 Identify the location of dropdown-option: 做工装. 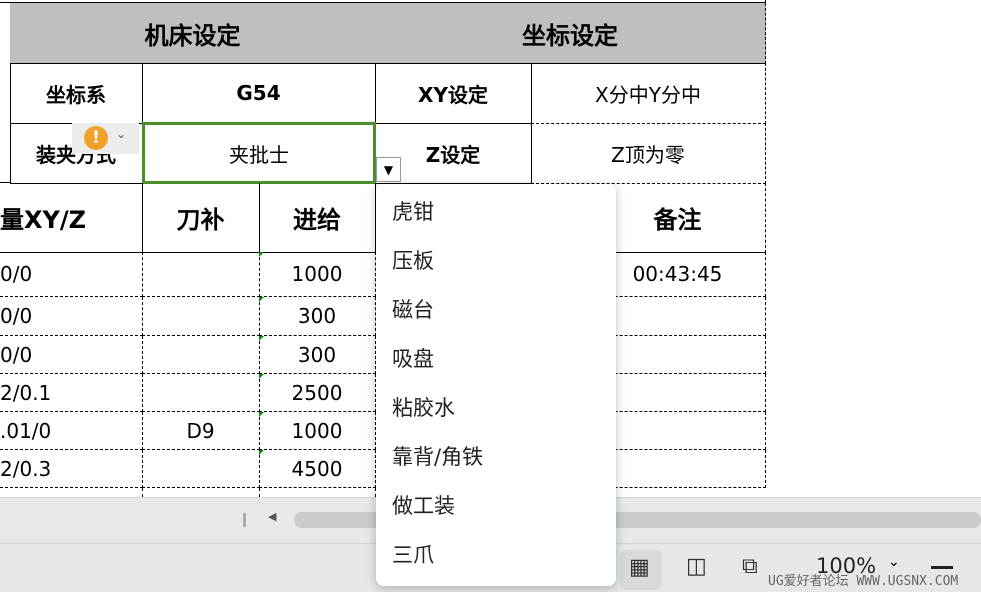
(496, 506).